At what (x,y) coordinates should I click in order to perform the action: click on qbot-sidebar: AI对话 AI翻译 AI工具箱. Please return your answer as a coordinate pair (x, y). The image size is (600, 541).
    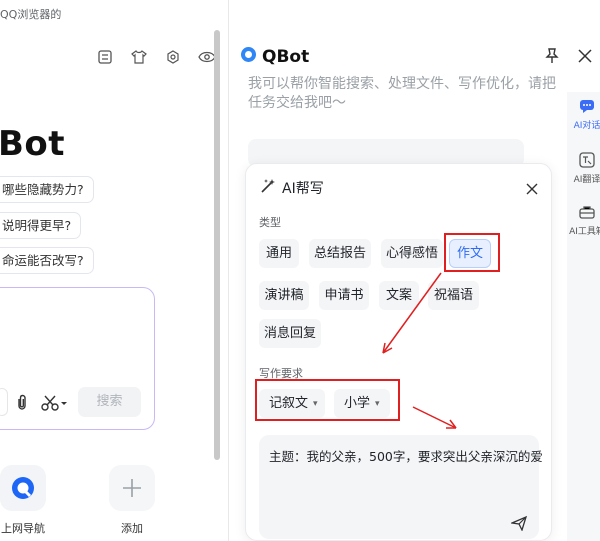
    Looking at the image, I should click on (583, 316).